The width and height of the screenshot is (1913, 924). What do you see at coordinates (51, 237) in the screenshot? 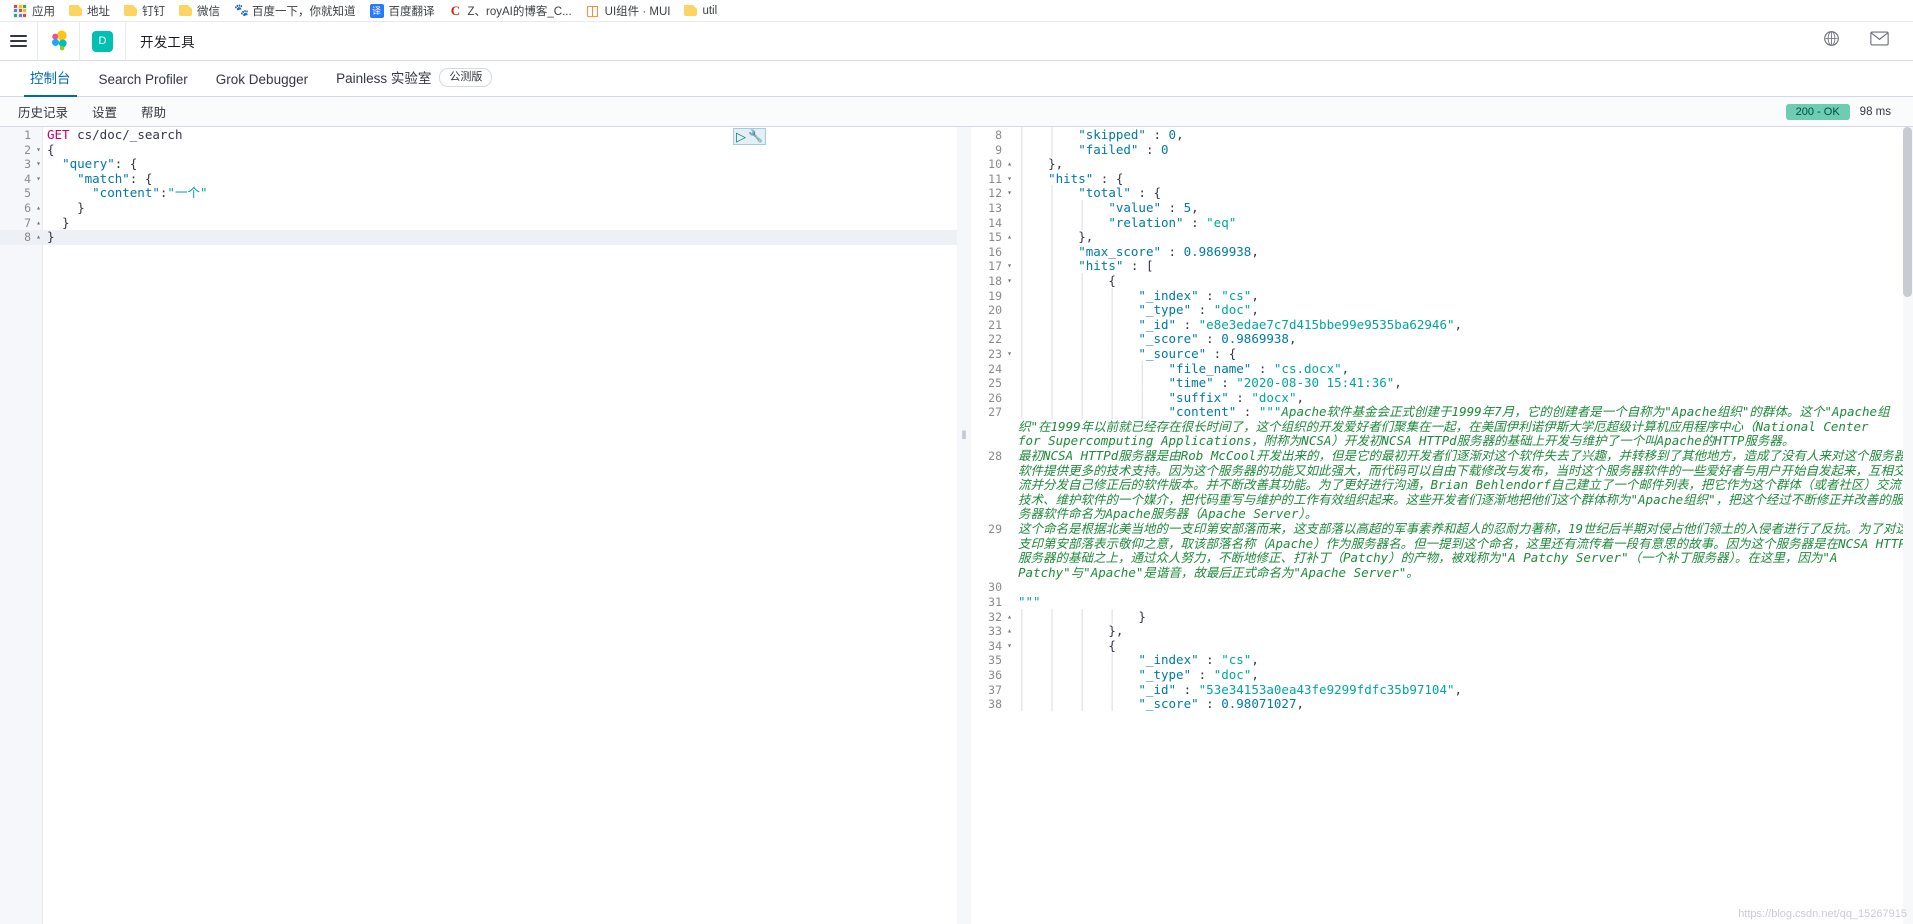
I see `code-text: }` at bounding box center [51, 237].